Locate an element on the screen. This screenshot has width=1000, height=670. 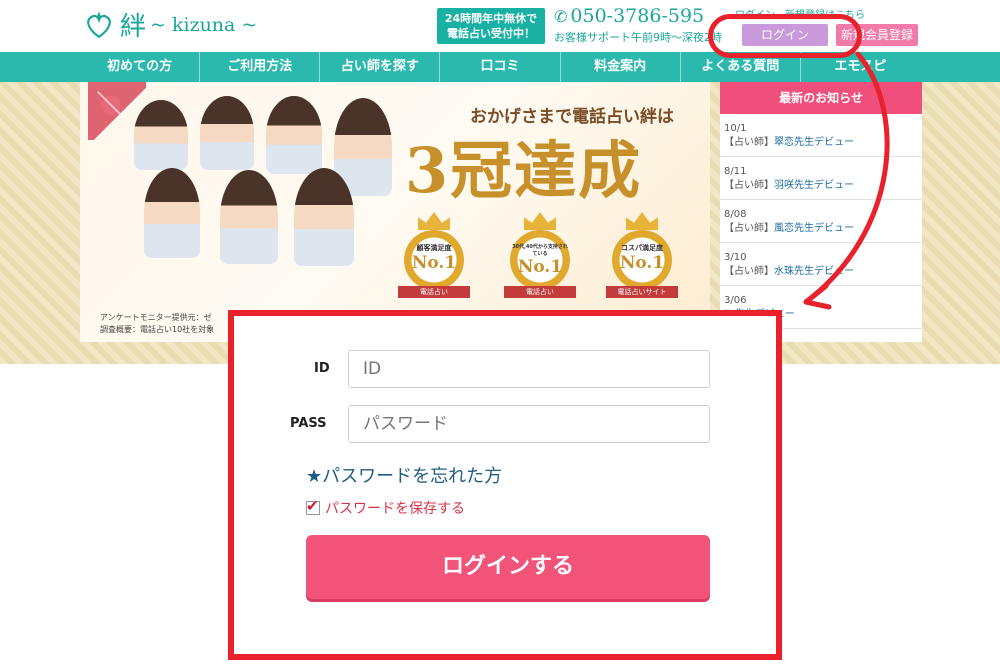
hours-line-1: 24時間年中無休で is located at coordinates (491, 18).